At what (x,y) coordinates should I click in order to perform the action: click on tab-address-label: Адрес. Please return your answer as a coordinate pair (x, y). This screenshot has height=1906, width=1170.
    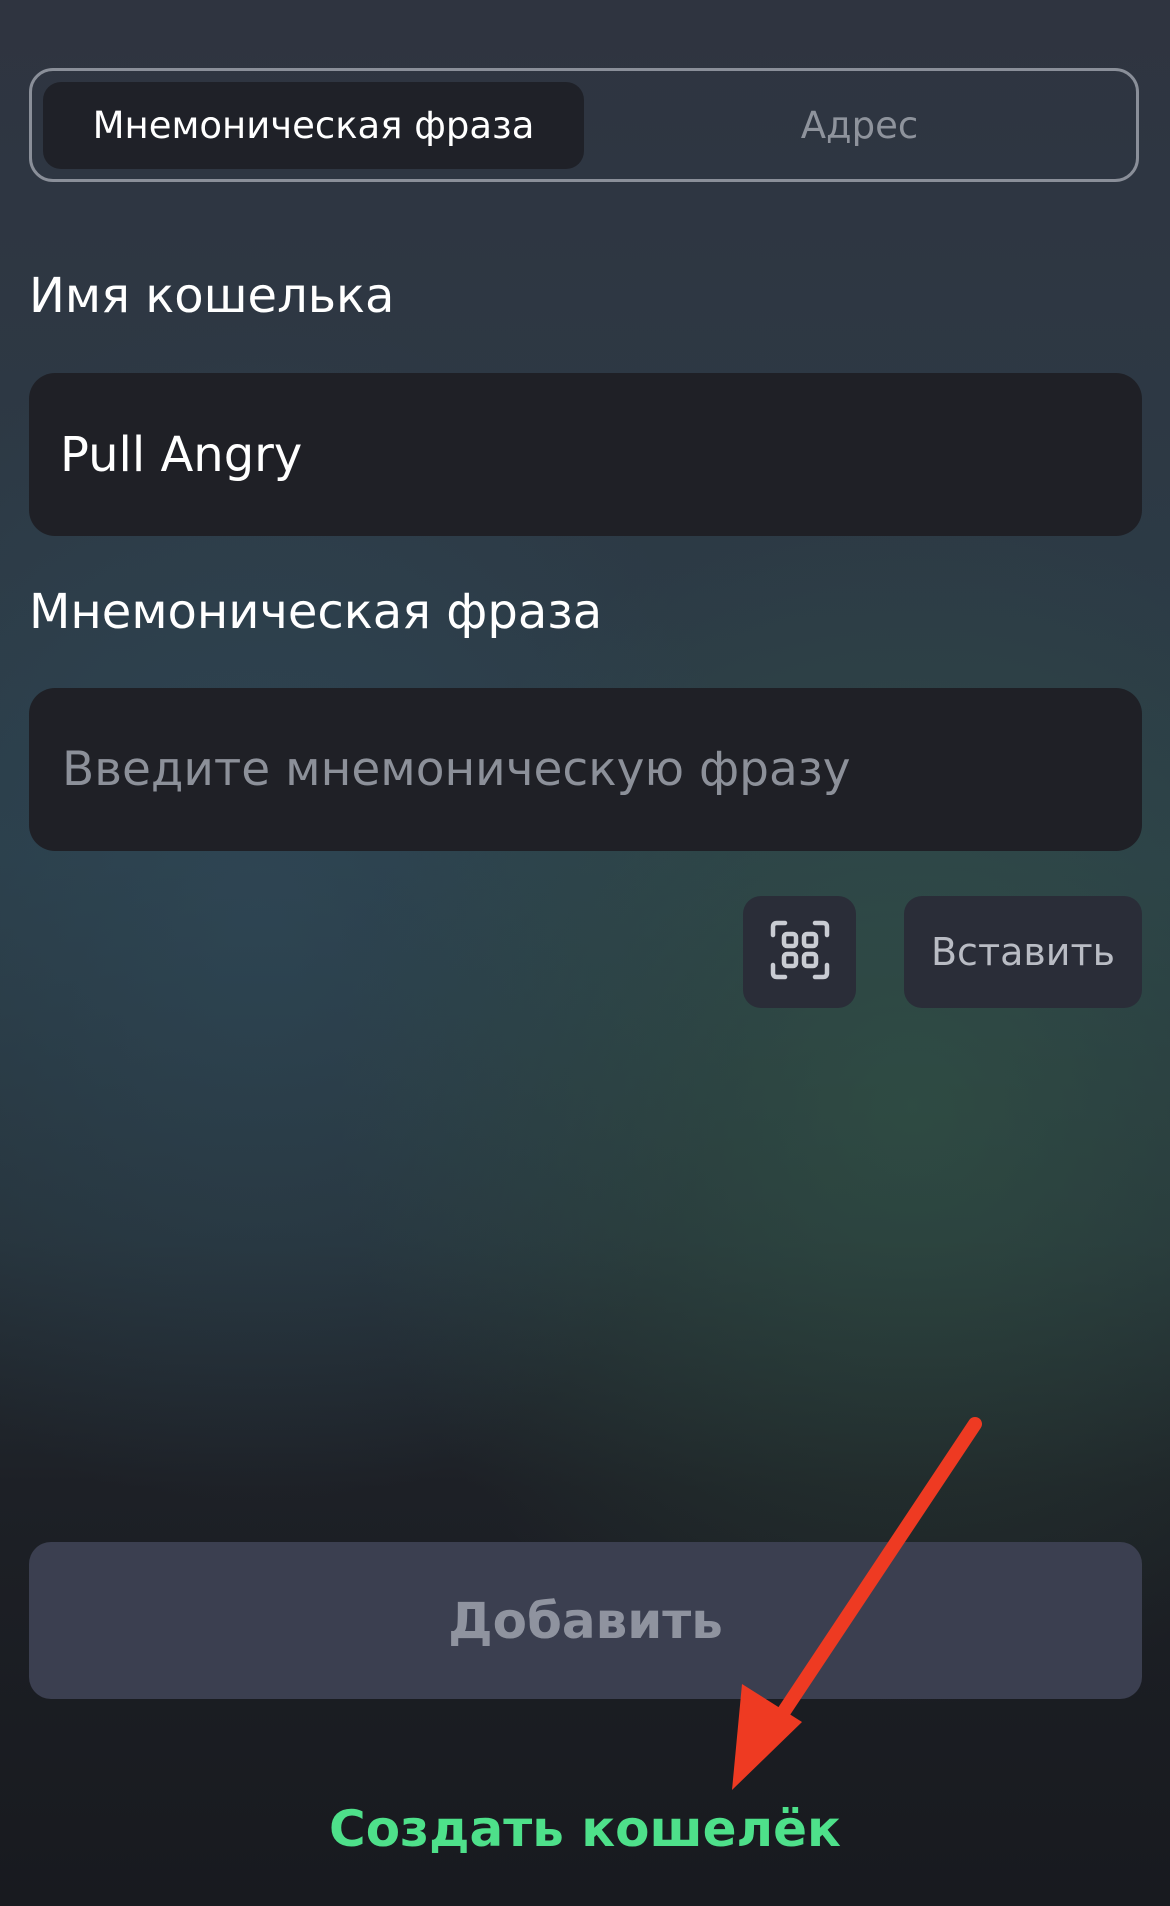
    Looking at the image, I should click on (859, 125).